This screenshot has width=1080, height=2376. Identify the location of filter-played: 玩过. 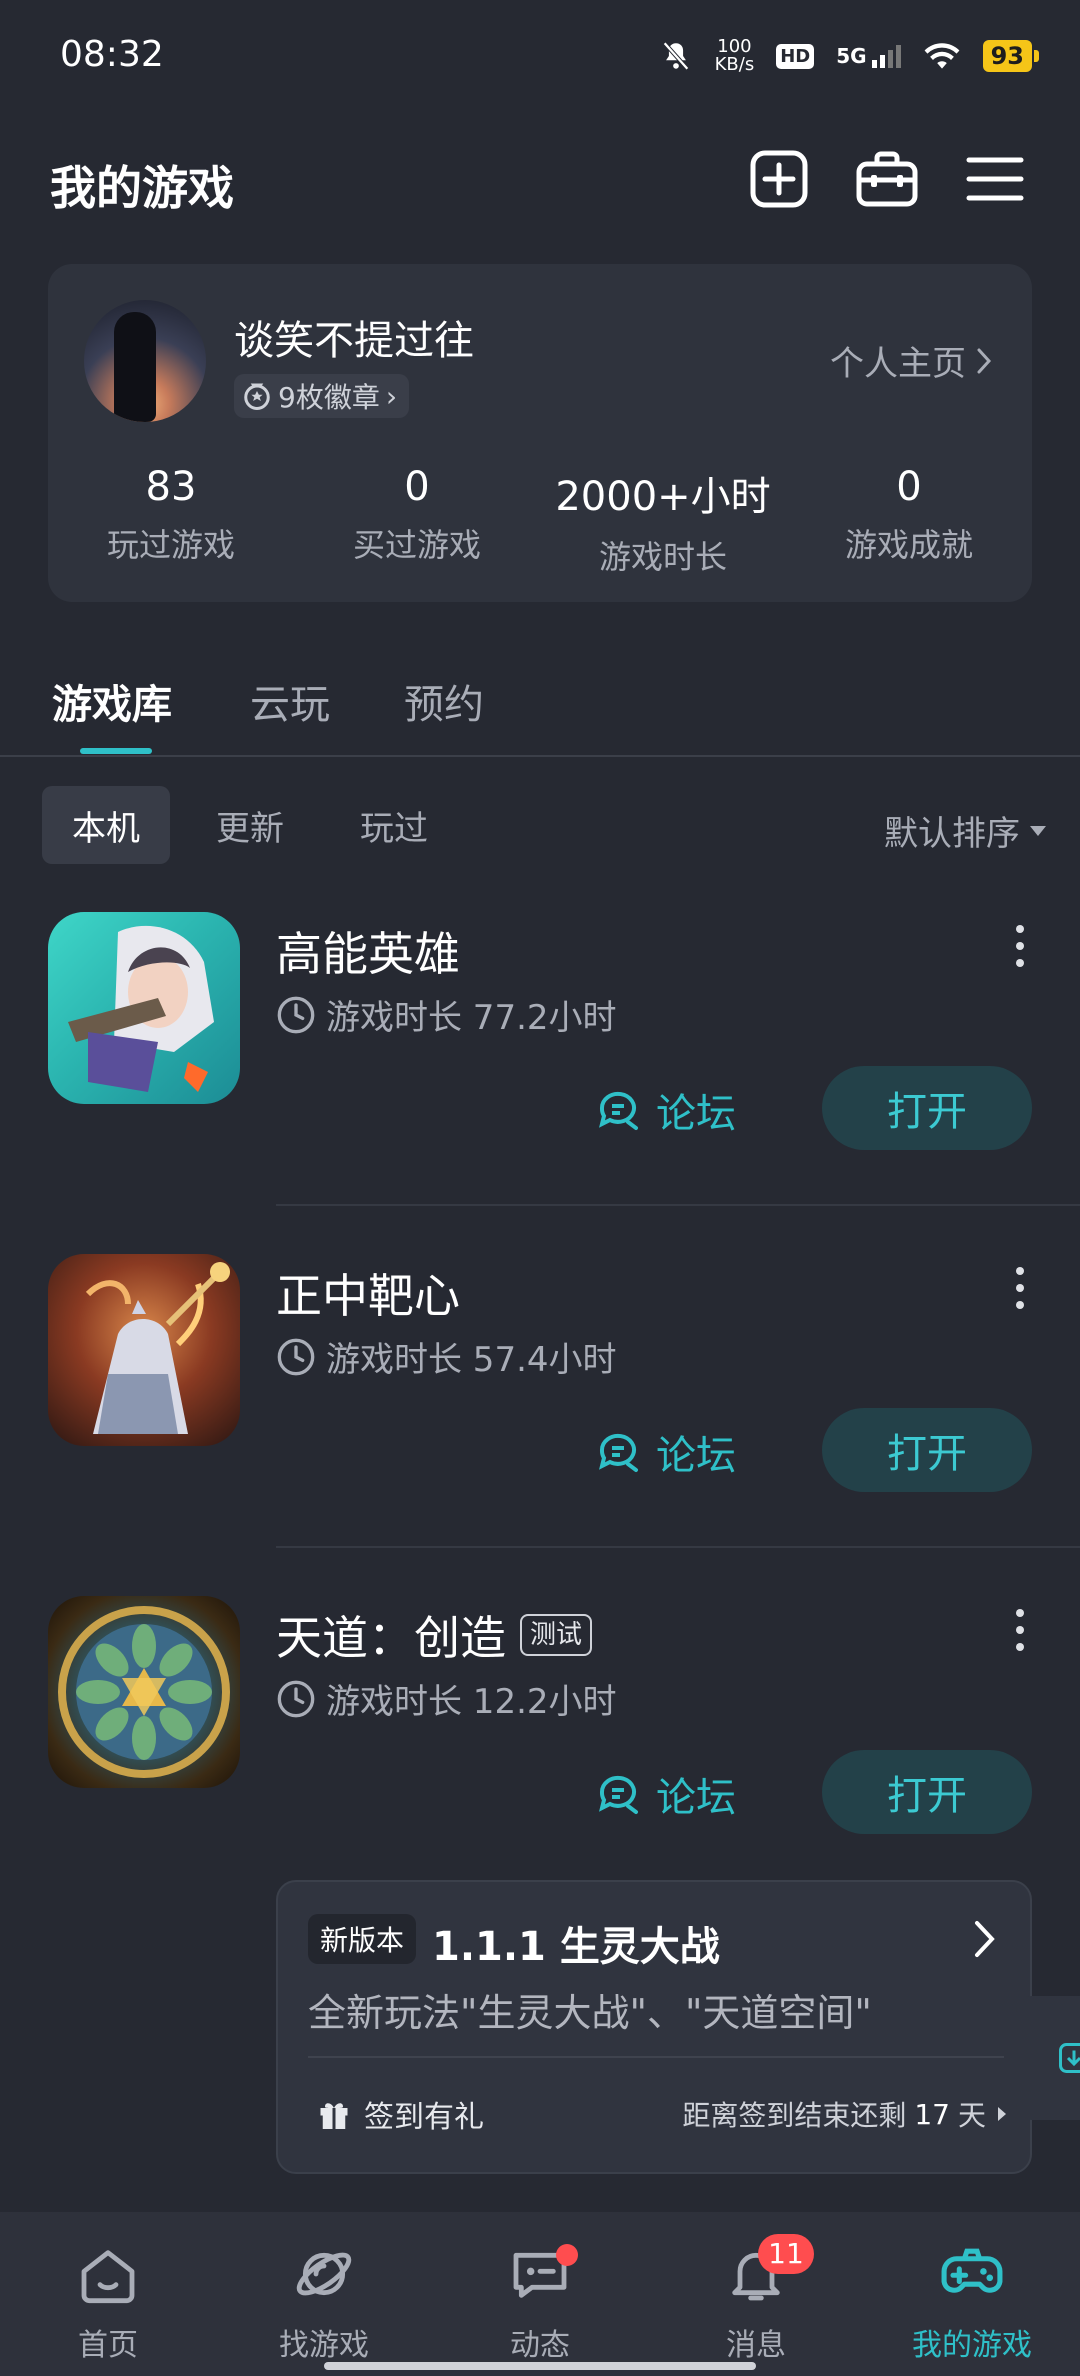
(394, 825).